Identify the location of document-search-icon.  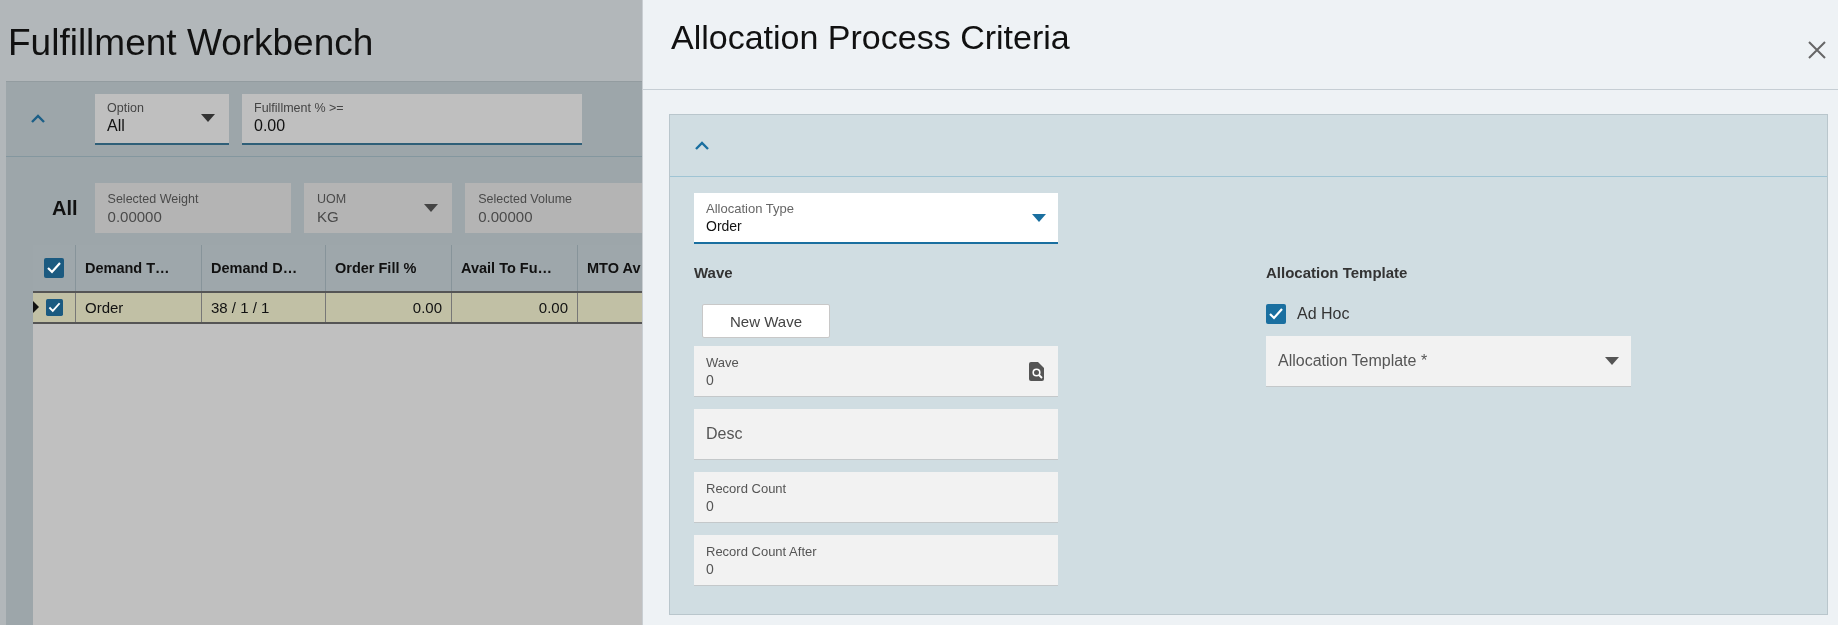
(1036, 371).